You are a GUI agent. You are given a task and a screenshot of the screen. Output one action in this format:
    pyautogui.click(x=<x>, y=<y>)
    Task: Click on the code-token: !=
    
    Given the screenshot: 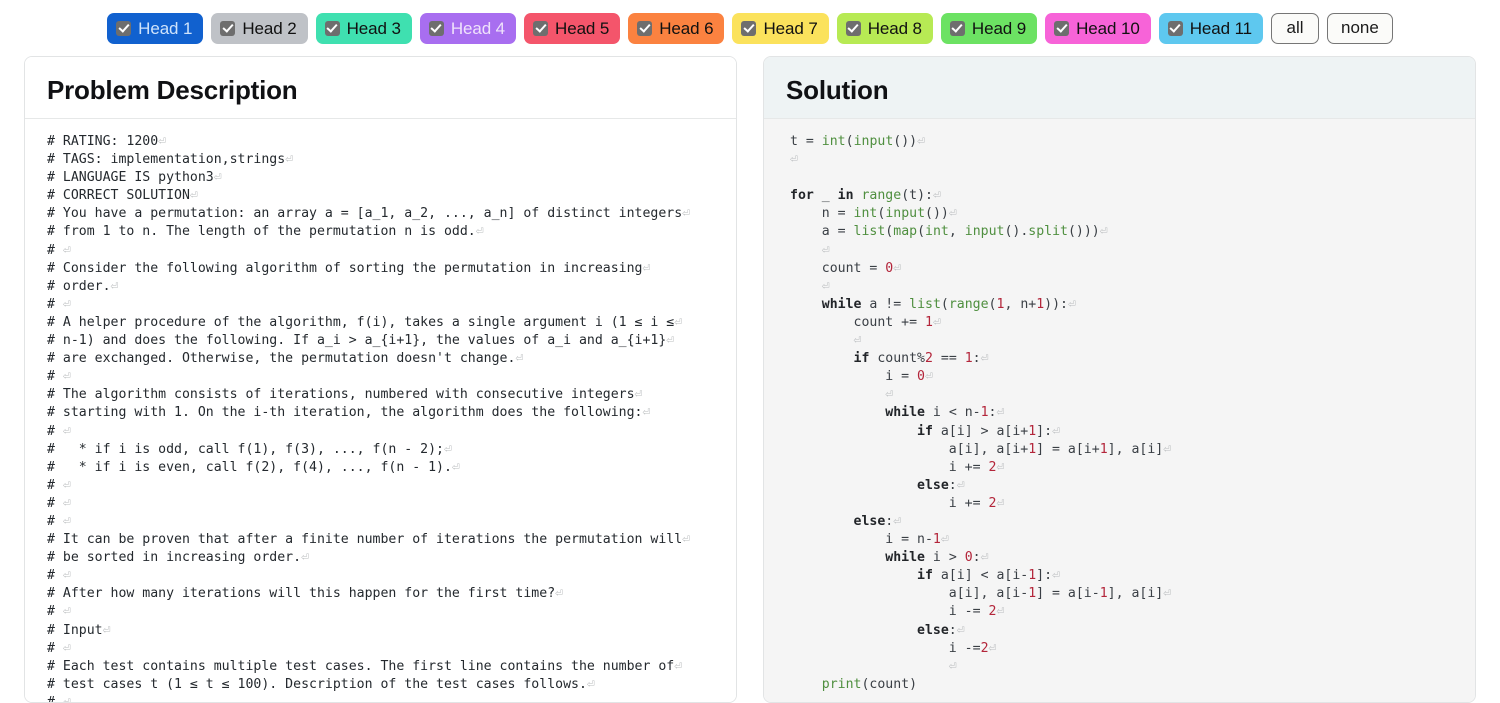 What is the action you would take?
    pyautogui.click(x=897, y=304)
    